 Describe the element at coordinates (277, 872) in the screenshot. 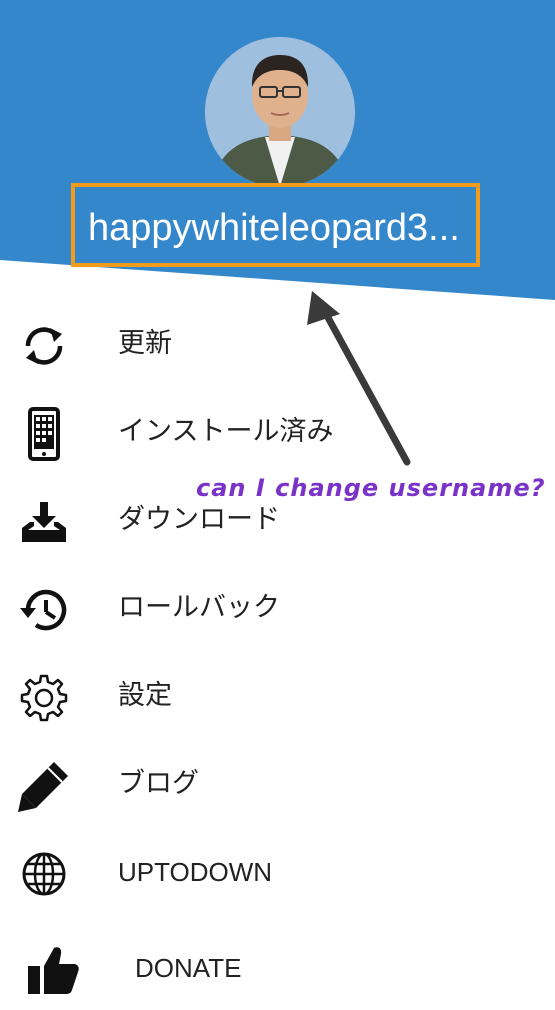

I see `menu-item-uptodown: UPTODOWN` at that location.